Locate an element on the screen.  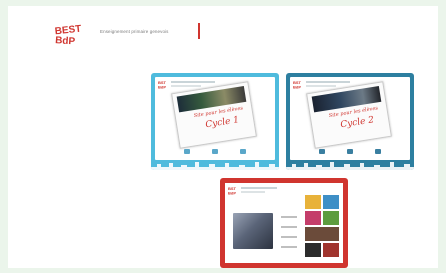
header-divider is located at coordinates (199, 31).